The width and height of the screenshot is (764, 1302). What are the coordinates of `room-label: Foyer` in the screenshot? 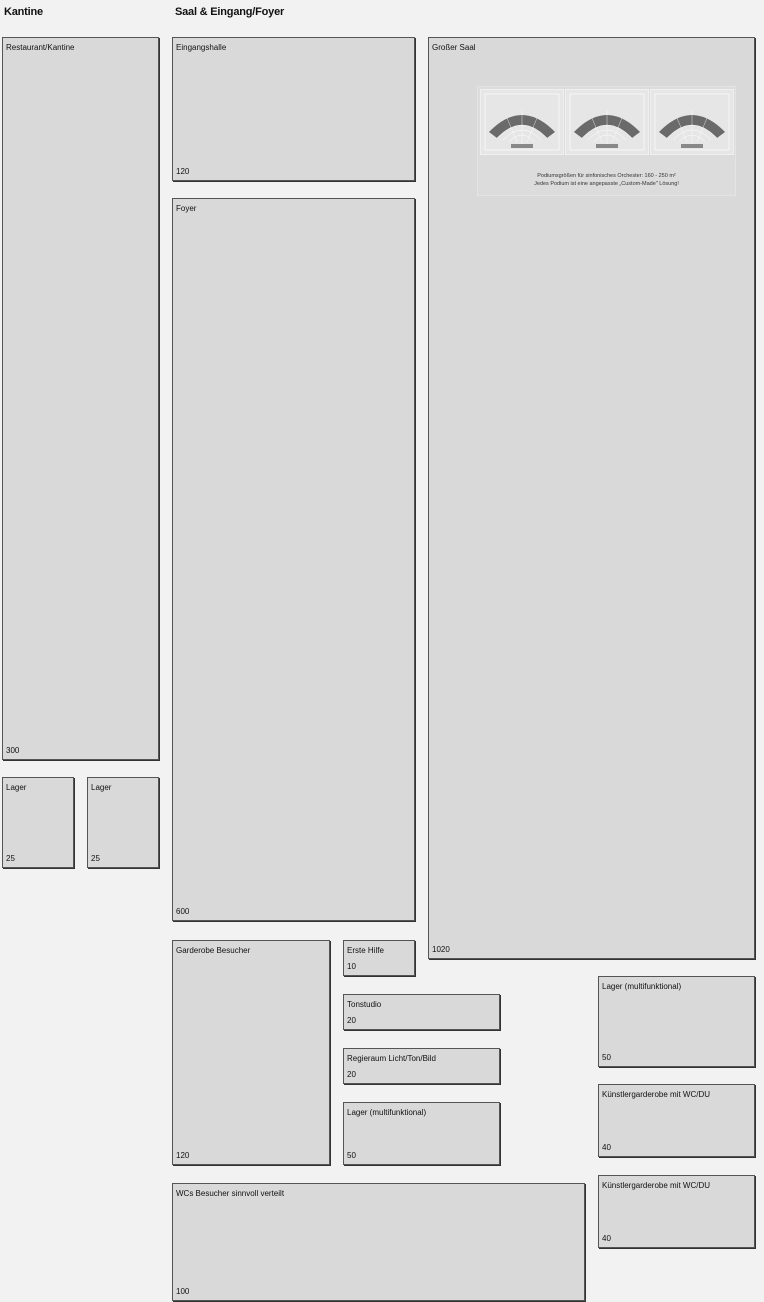 It's located at (186, 208).